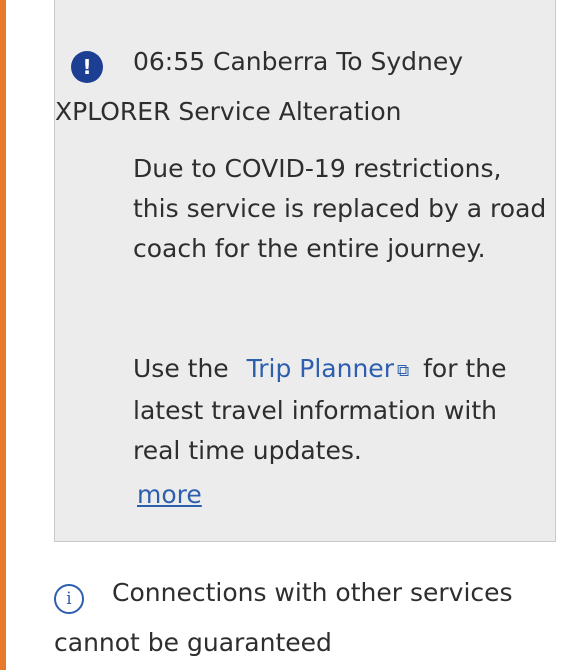 The width and height of the screenshot is (570, 670). Describe the element at coordinates (169, 495) in the screenshot. I see `more-link: more` at that location.